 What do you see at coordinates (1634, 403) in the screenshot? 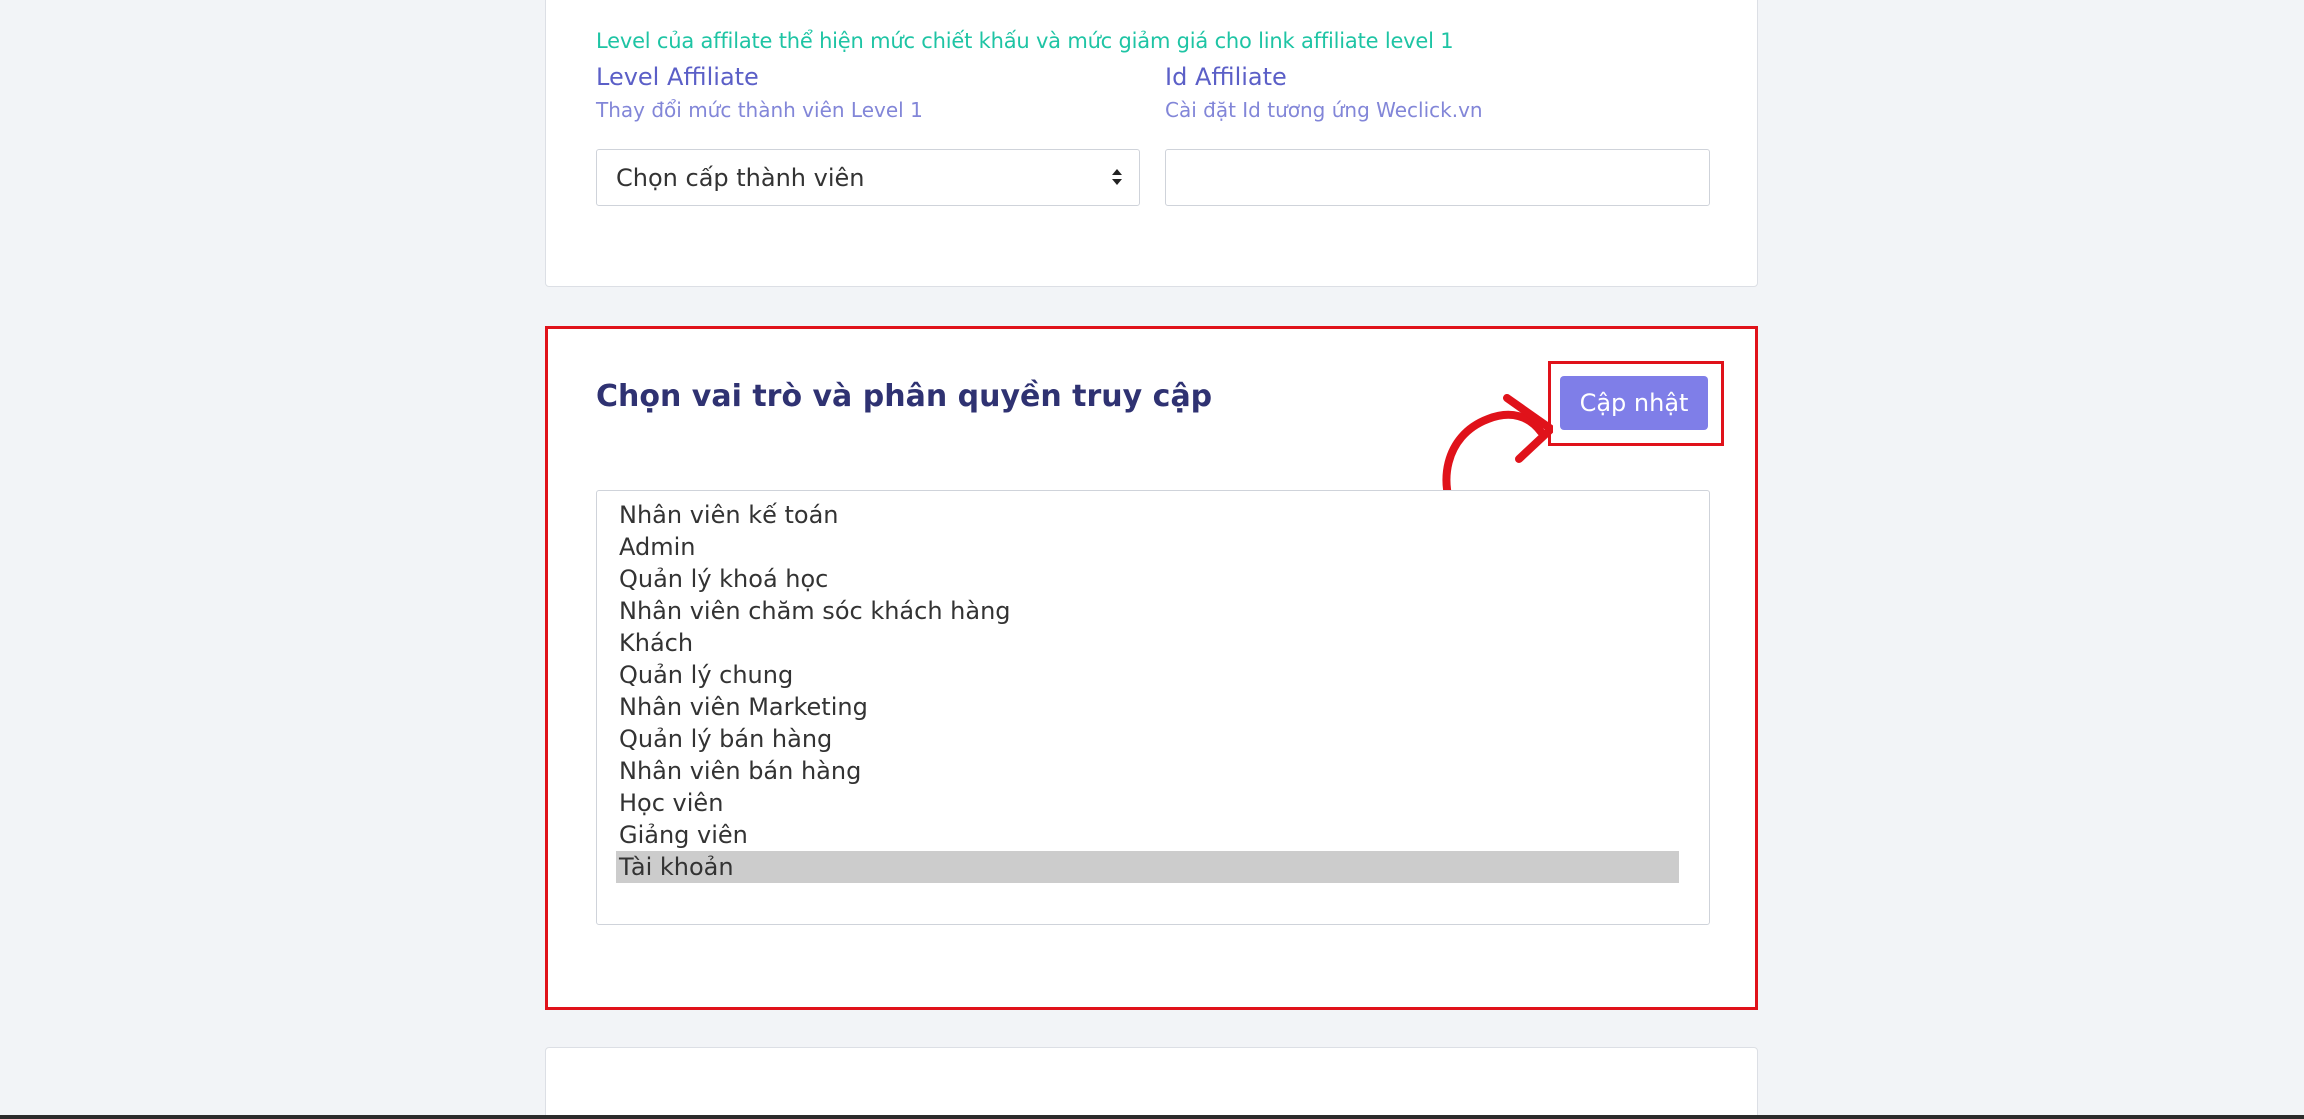
I see `update-button: Cập nhật` at bounding box center [1634, 403].